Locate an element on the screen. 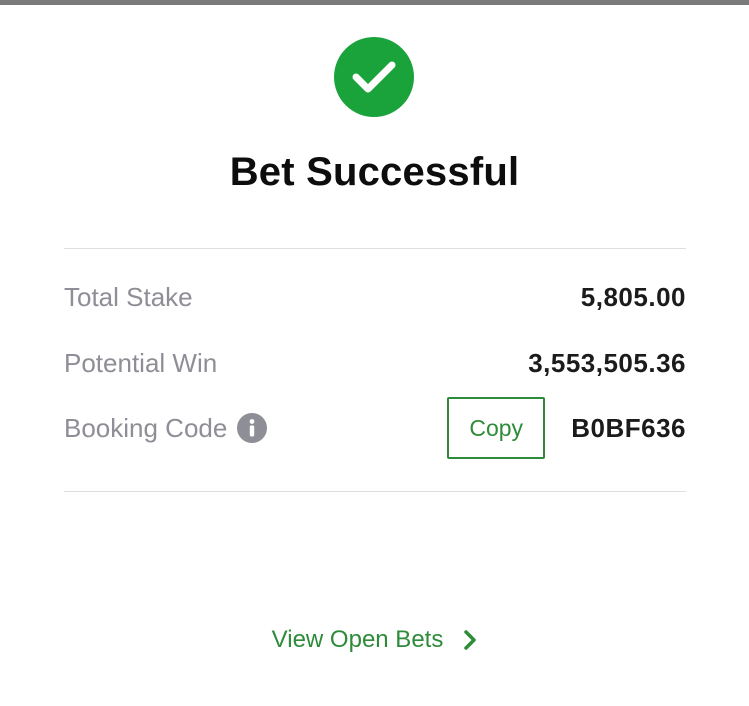 The height and width of the screenshot is (706, 749). view-open-bets-label: View Open Bets is located at coordinates (357, 639).